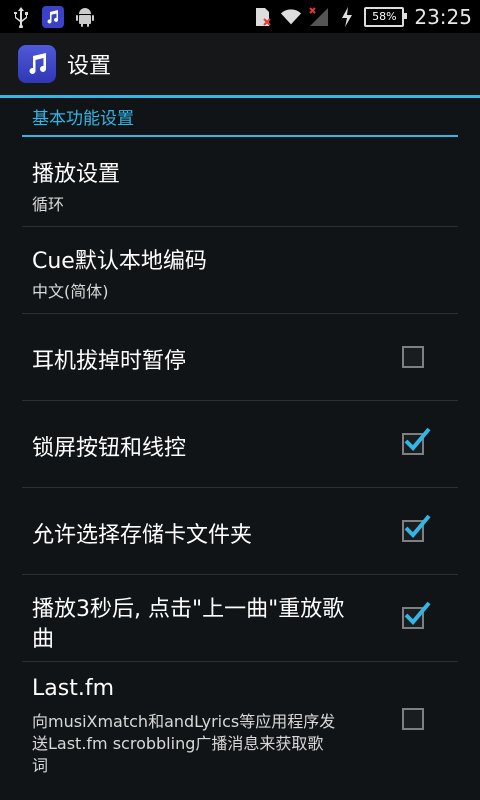  What do you see at coordinates (53, 16) in the screenshot?
I see `app-music-icon` at bounding box center [53, 16].